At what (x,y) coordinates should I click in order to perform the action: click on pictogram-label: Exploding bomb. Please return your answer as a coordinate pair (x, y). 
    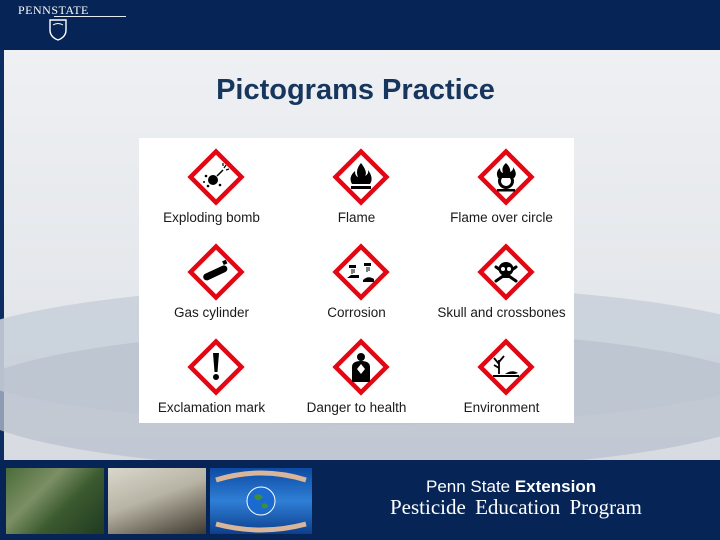
    Looking at the image, I should click on (211, 217).